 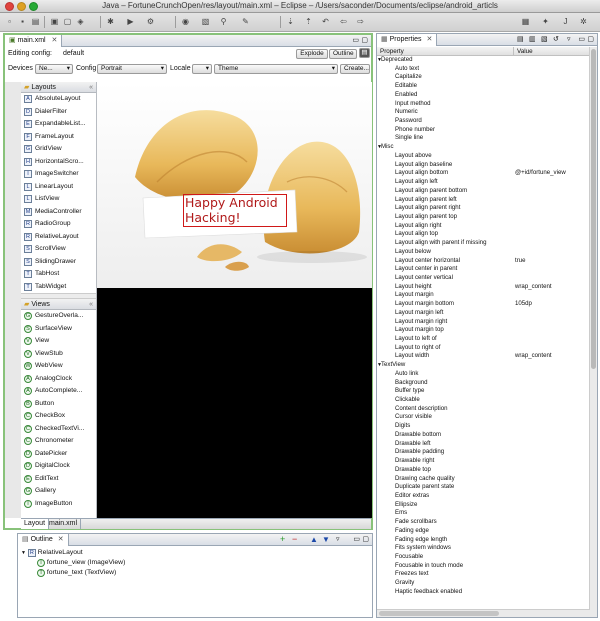 I want to click on property-row: Content description, so click(x=483, y=409).